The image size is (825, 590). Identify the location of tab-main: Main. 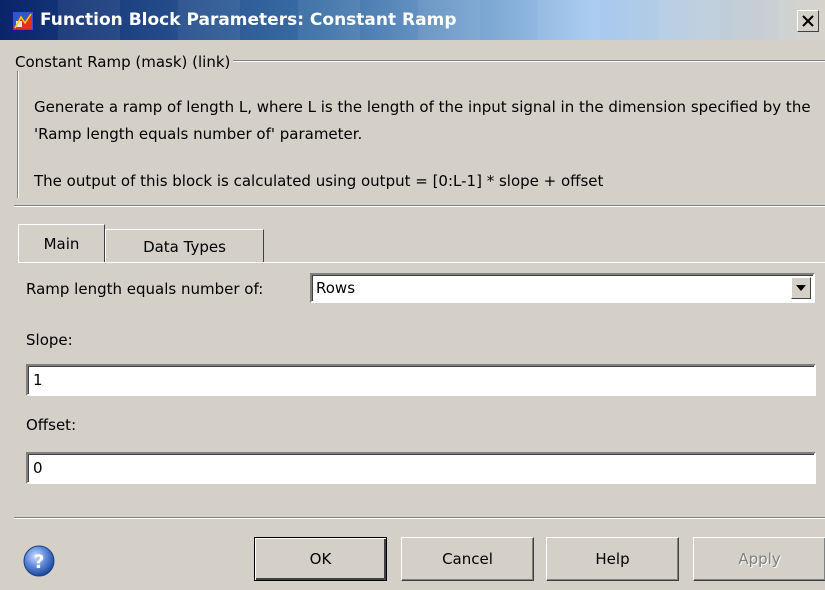
(61, 243).